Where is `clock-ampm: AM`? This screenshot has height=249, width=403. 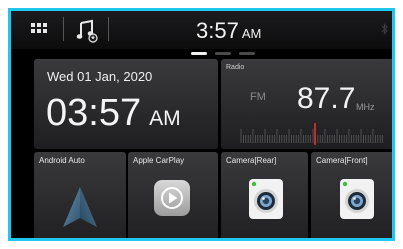 clock-ampm: AM is located at coordinates (165, 118).